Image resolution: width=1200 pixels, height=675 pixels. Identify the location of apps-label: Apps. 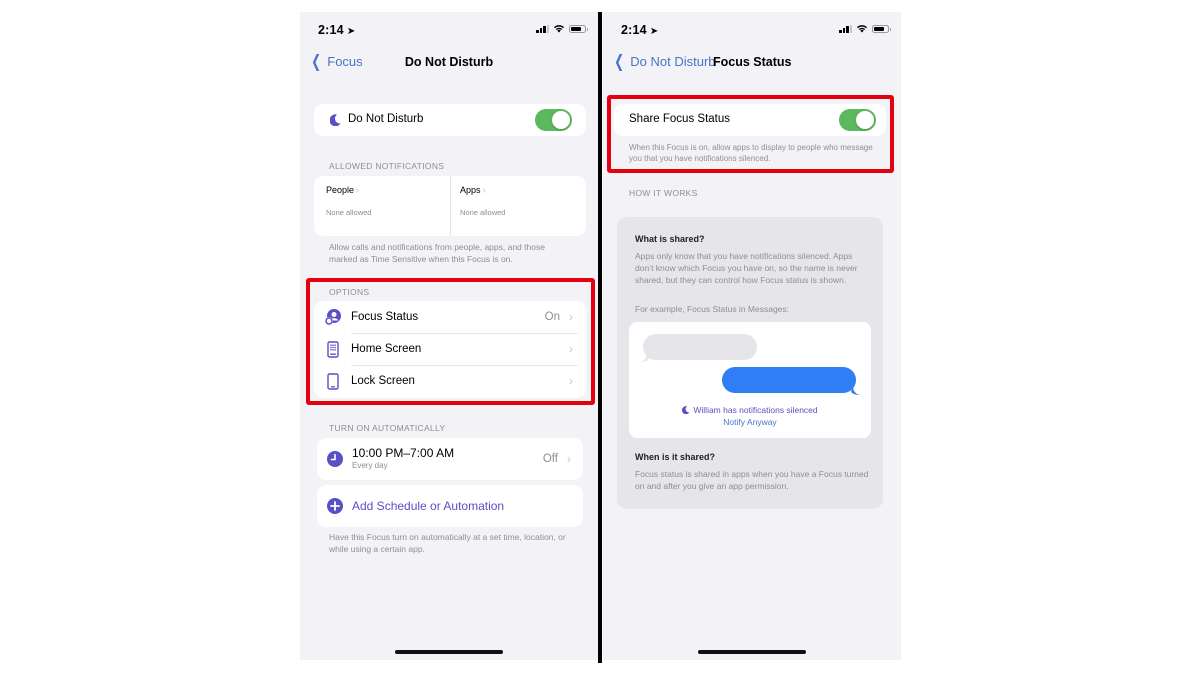
(470, 190).